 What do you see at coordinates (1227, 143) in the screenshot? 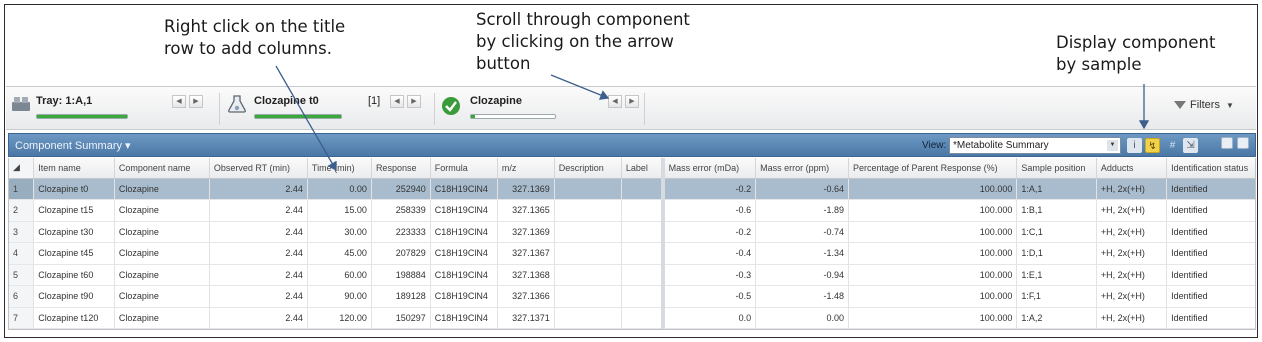
I see `minimize-icon` at bounding box center [1227, 143].